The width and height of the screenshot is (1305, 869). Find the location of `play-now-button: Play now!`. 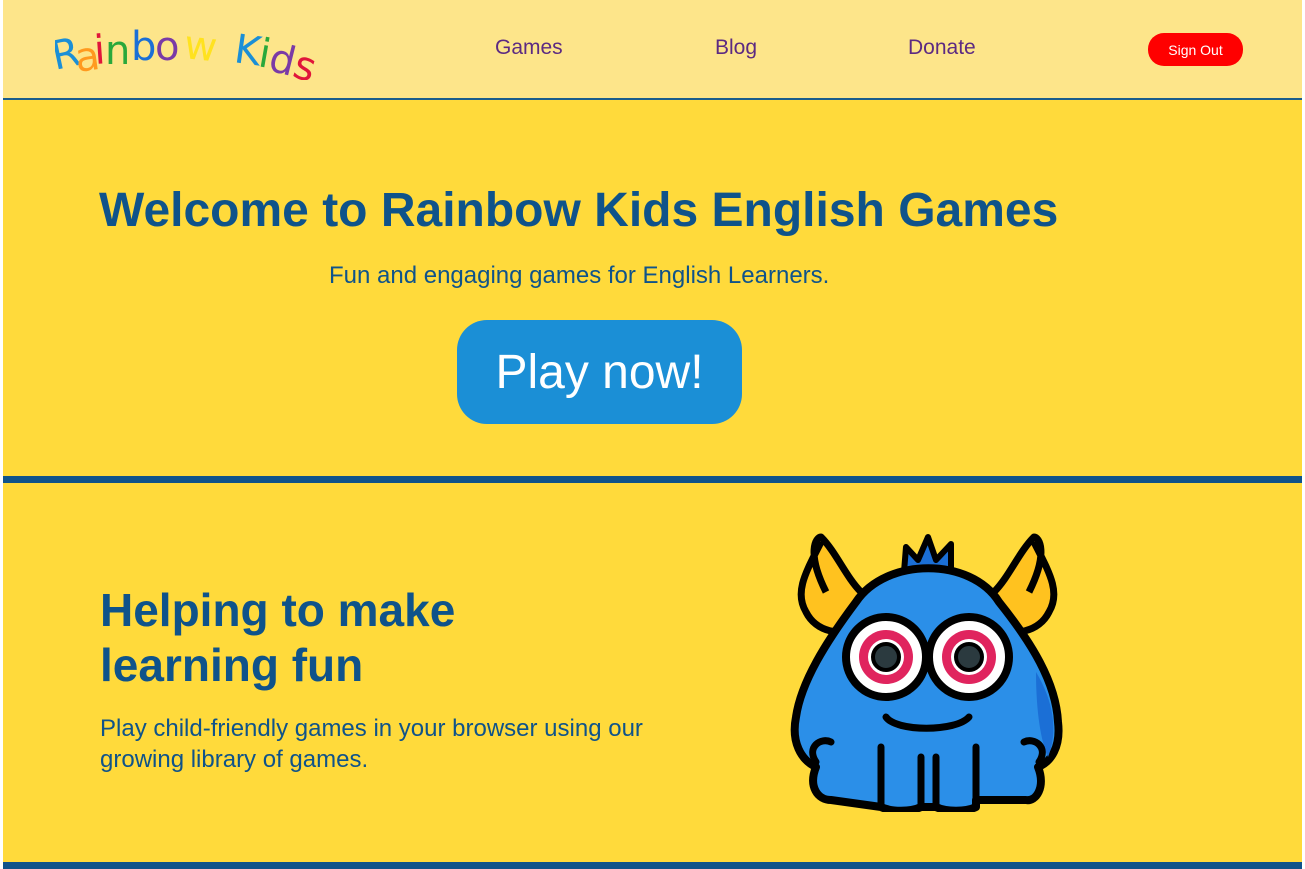

play-now-button: Play now! is located at coordinates (599, 372).